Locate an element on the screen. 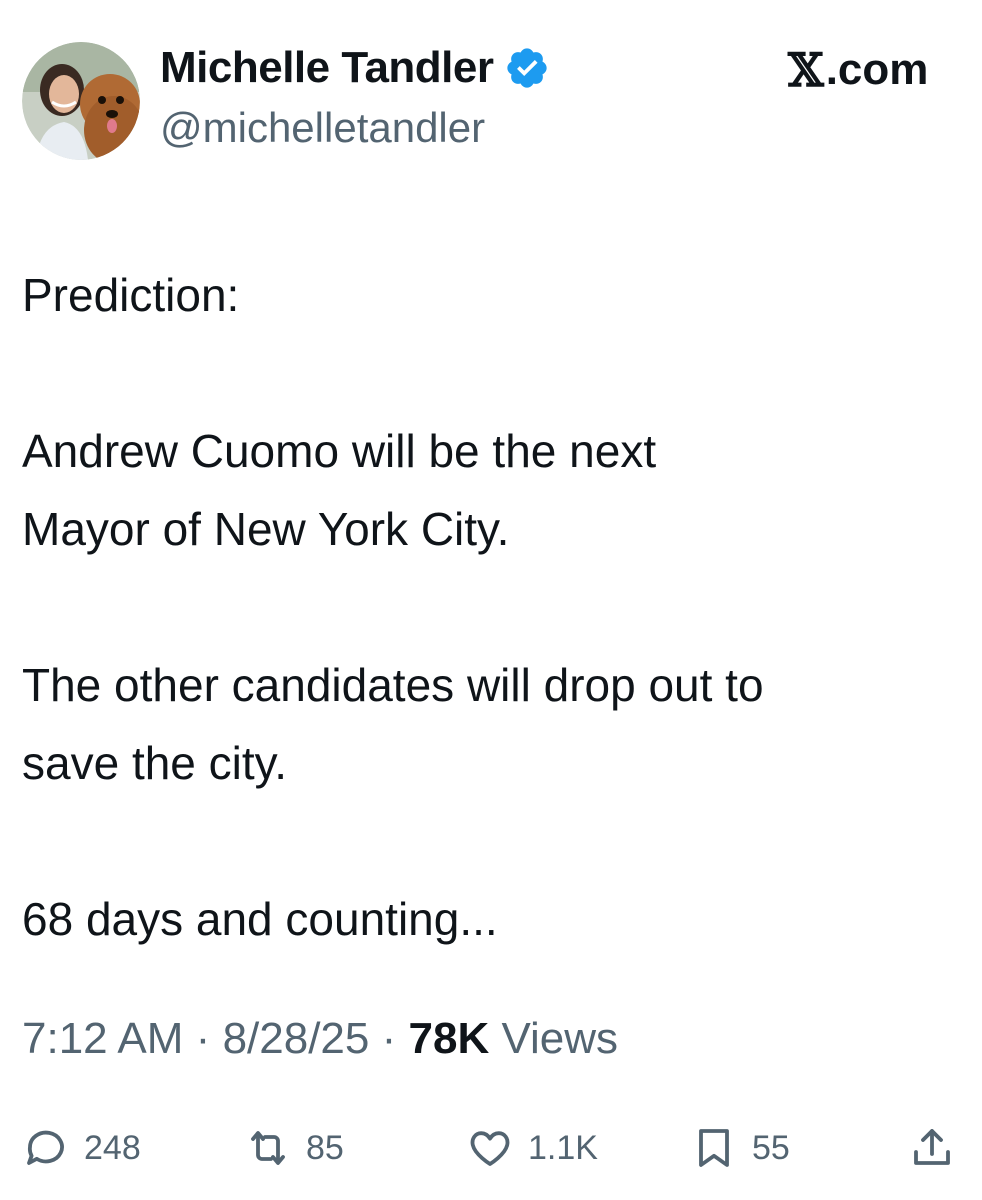 This screenshot has height=1200, width=982. like-count: 1.1K is located at coordinates (563, 1147).